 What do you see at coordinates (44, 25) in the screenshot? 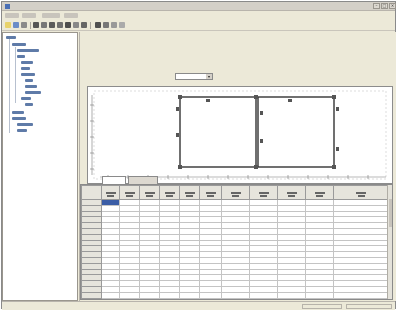
I see `copy-icon` at bounding box center [44, 25].